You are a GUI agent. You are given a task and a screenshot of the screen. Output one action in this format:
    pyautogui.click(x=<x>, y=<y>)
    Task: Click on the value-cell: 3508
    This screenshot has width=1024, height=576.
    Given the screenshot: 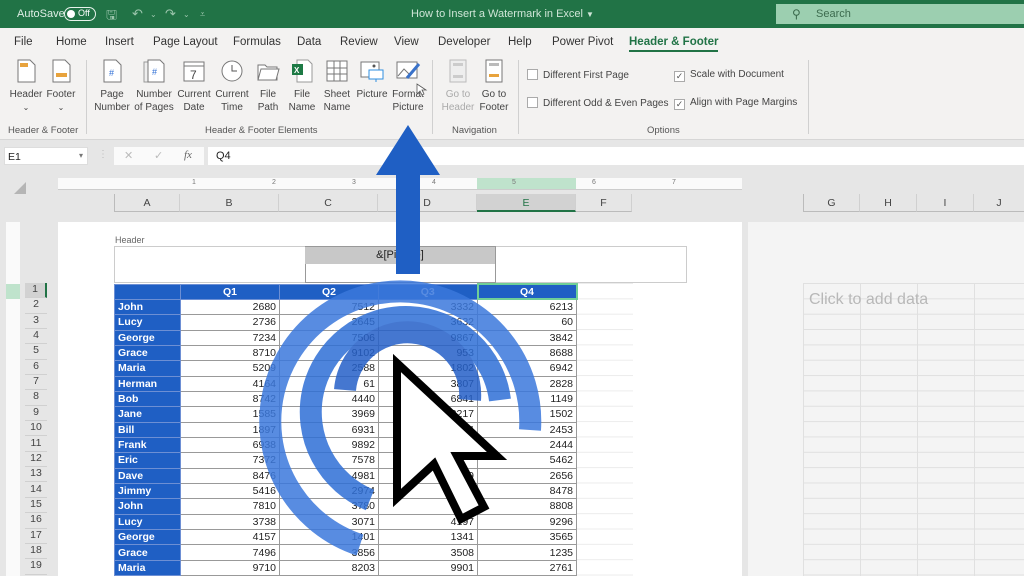 What is the action you would take?
    pyautogui.click(x=428, y=552)
    